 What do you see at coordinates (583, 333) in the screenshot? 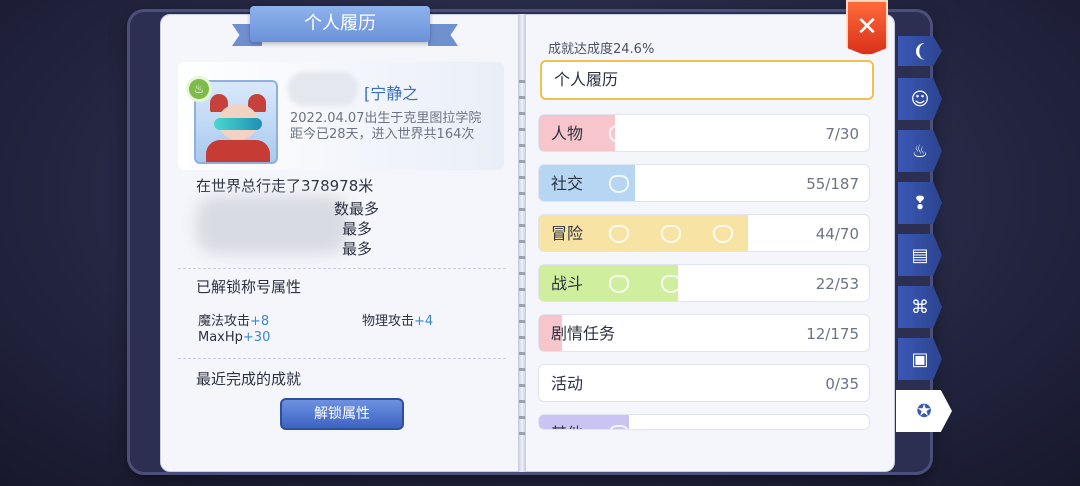
I see `achievement-category-label: 剧情任务` at bounding box center [583, 333].